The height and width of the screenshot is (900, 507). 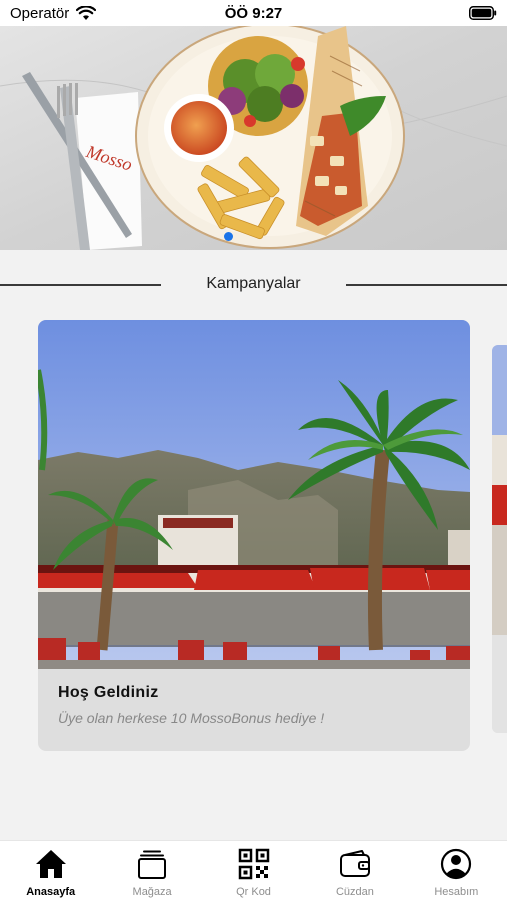 I want to click on account-icon, so click(x=456, y=864).